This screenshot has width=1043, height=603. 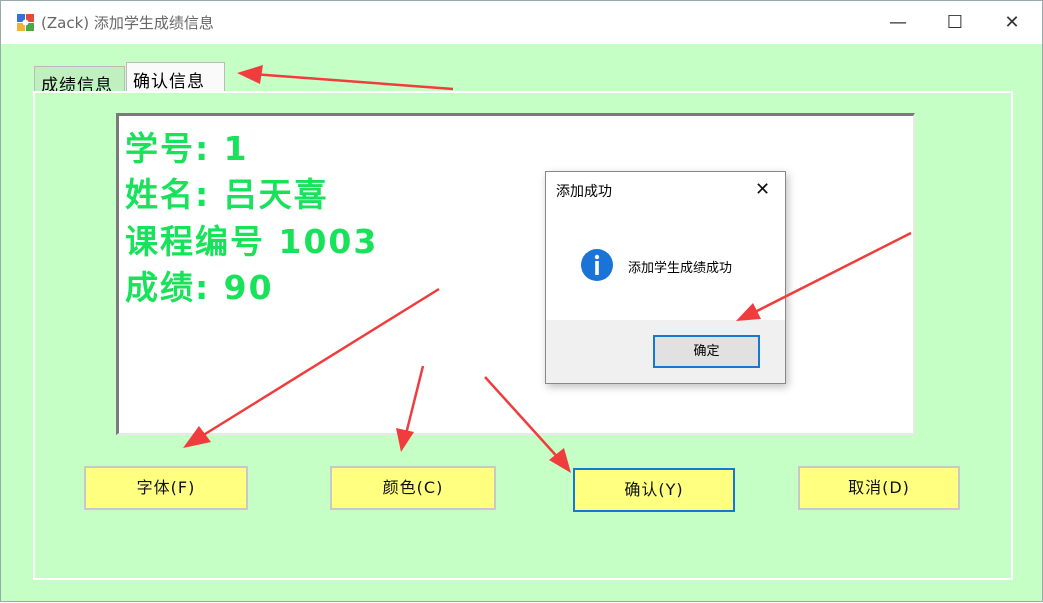 What do you see at coordinates (199, 287) in the screenshot?
I see `score-line: 成绩: 90` at bounding box center [199, 287].